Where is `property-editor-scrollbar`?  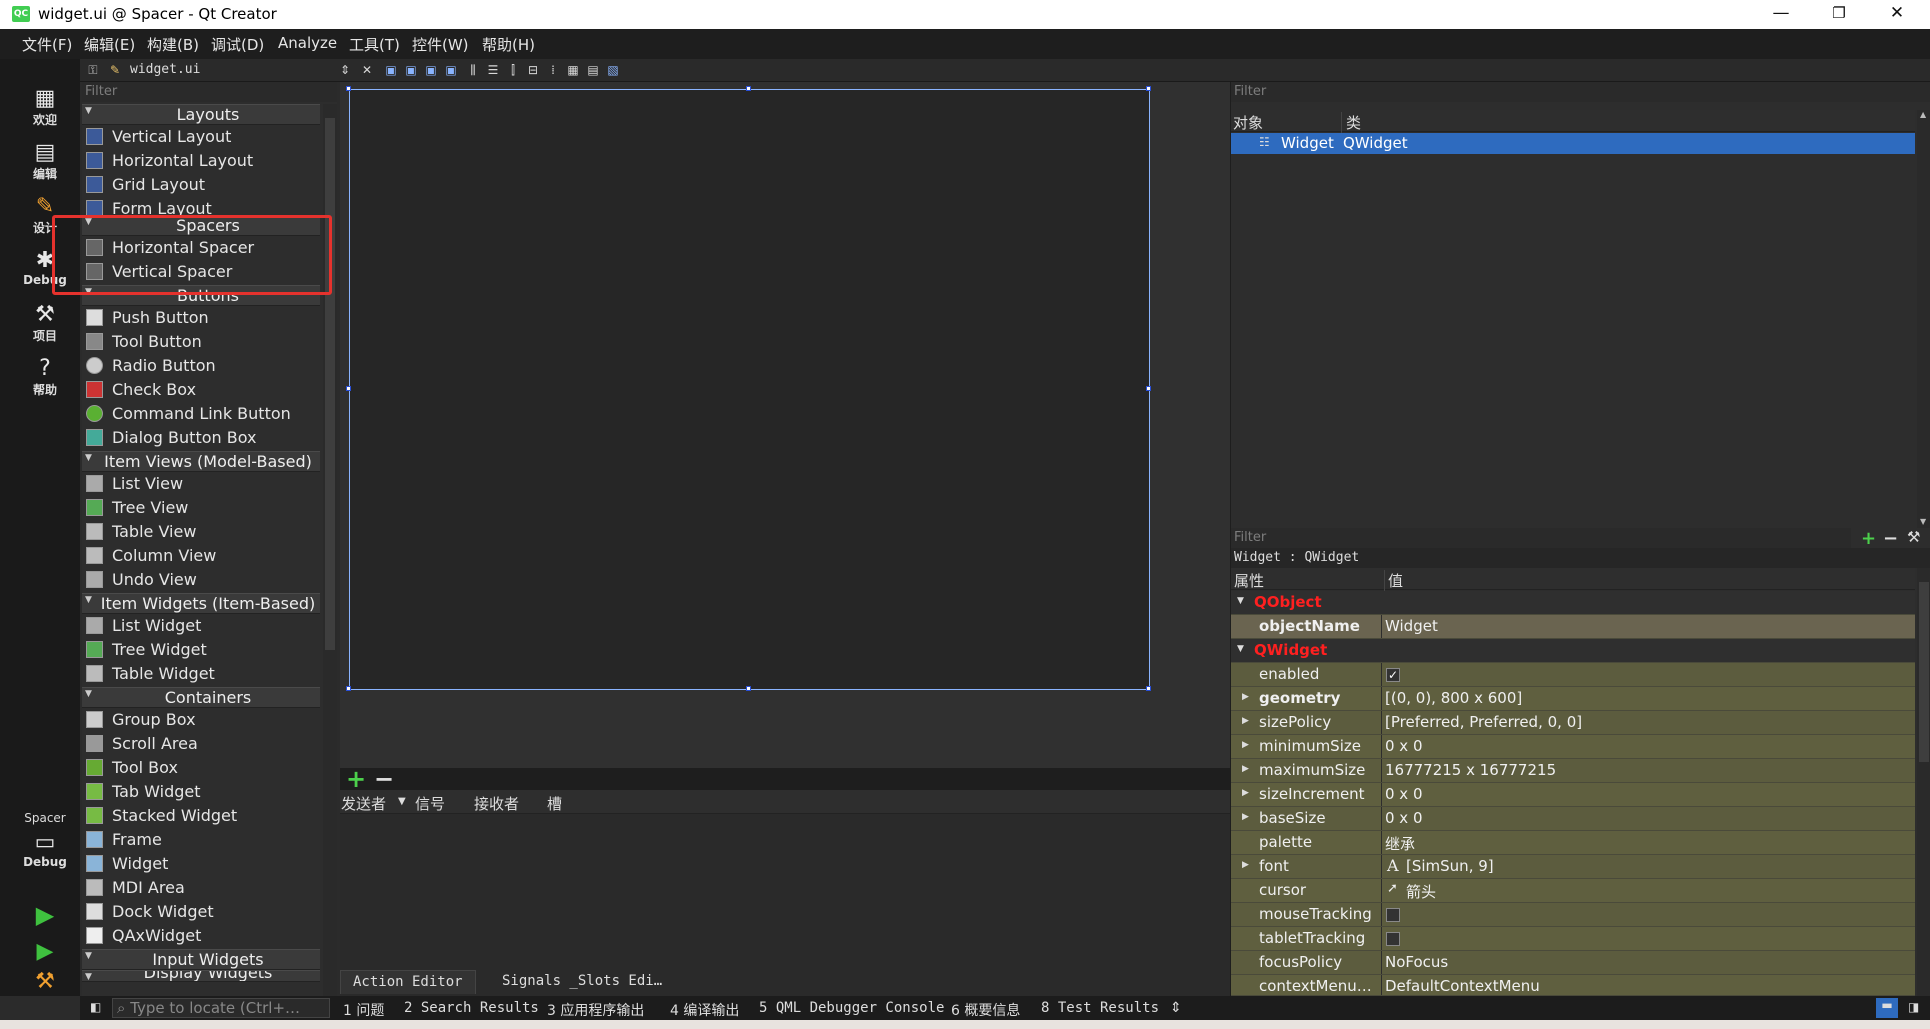 property-editor-scrollbar is located at coordinates (1923, 782).